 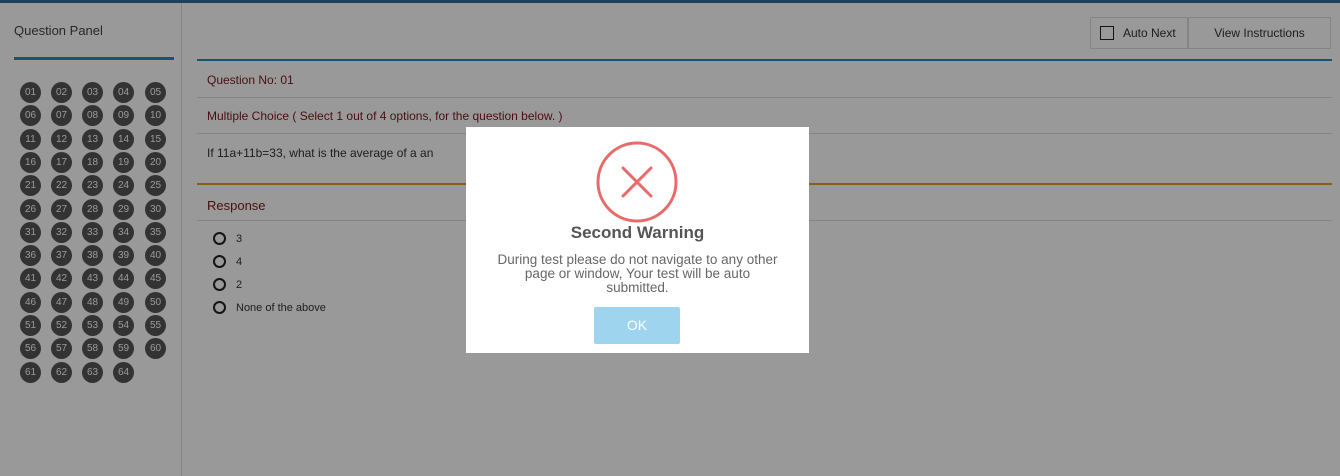 What do you see at coordinates (637, 182) in the screenshot?
I see `error-x-icon` at bounding box center [637, 182].